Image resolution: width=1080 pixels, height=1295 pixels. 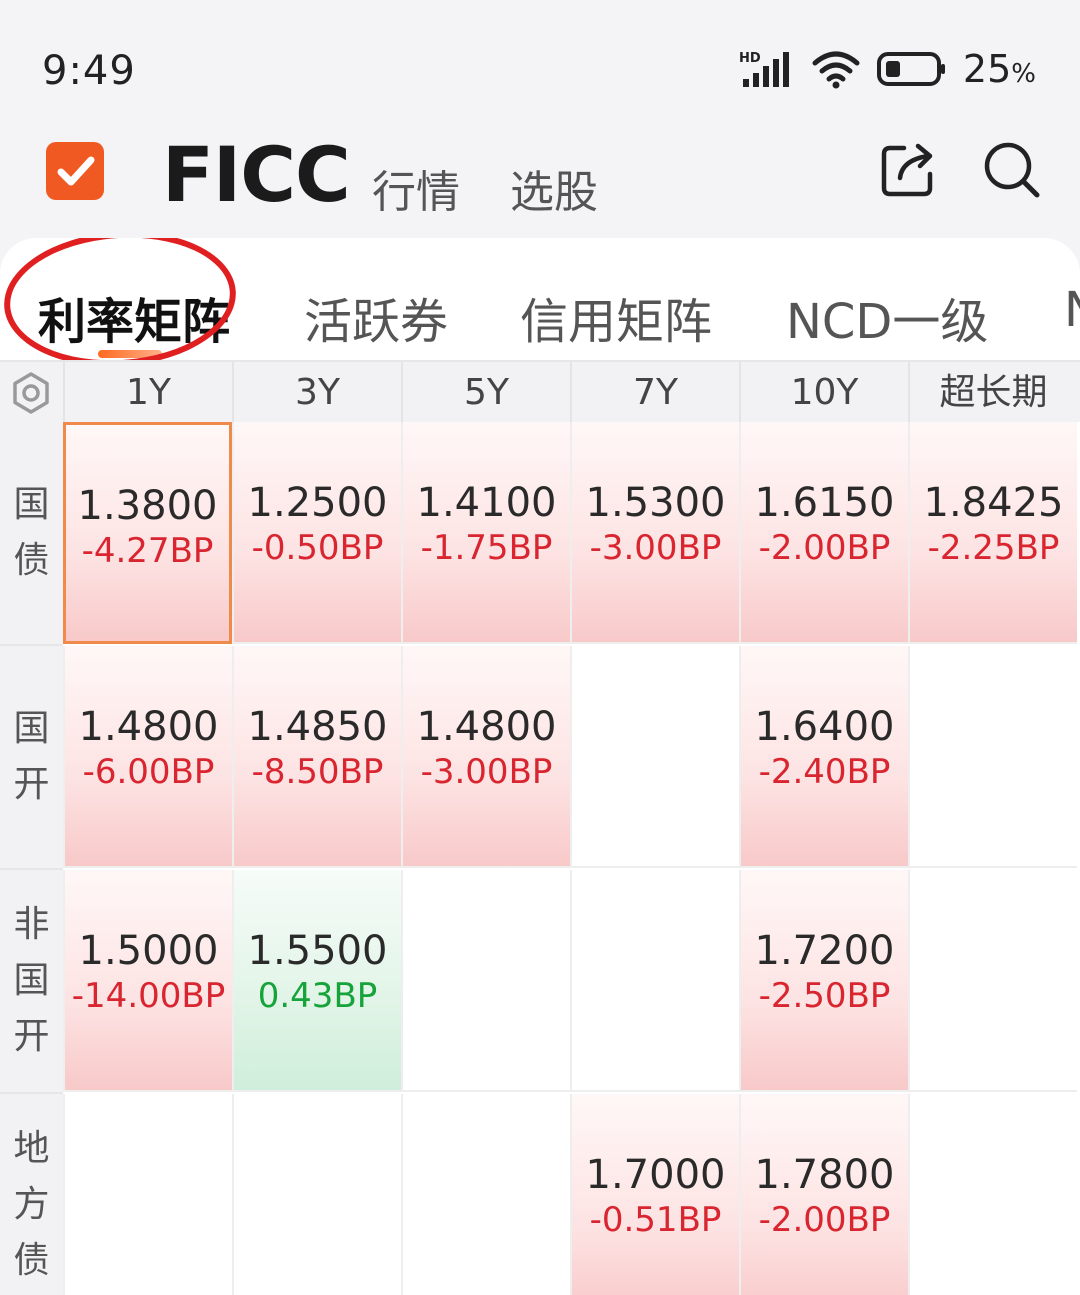 I want to click on matrix-cell: 1.4850 -8.50BP, so click(x=316, y=757).